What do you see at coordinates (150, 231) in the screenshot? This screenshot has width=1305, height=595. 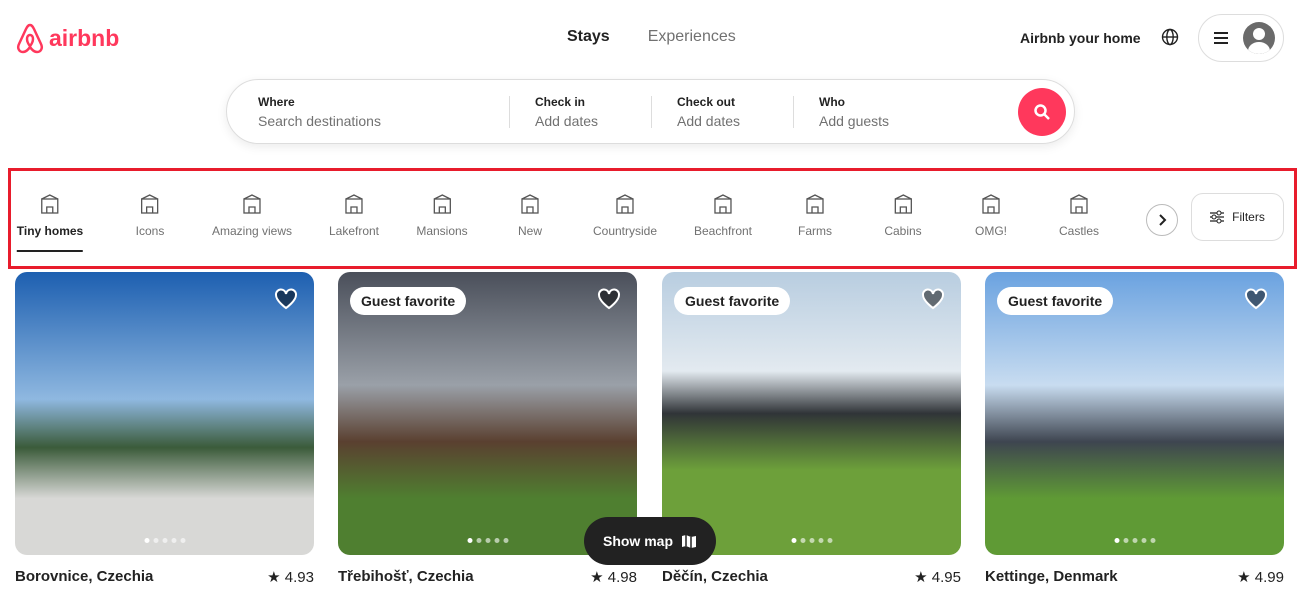 I see `category-label: Icons` at bounding box center [150, 231].